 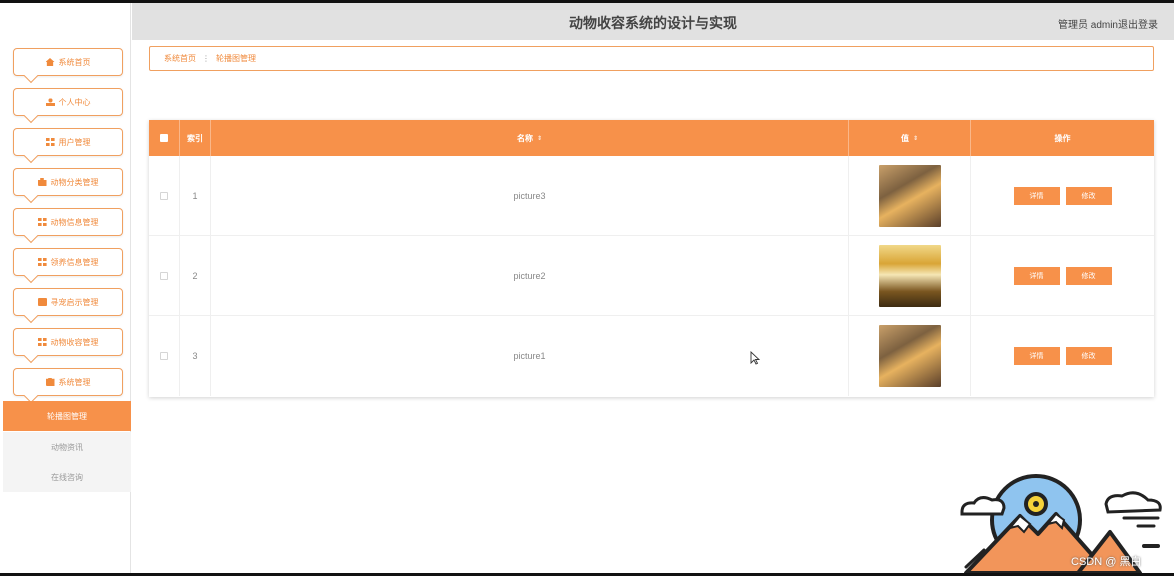 I want to click on sidebar-item-users: 用户管理, so click(x=68, y=142).